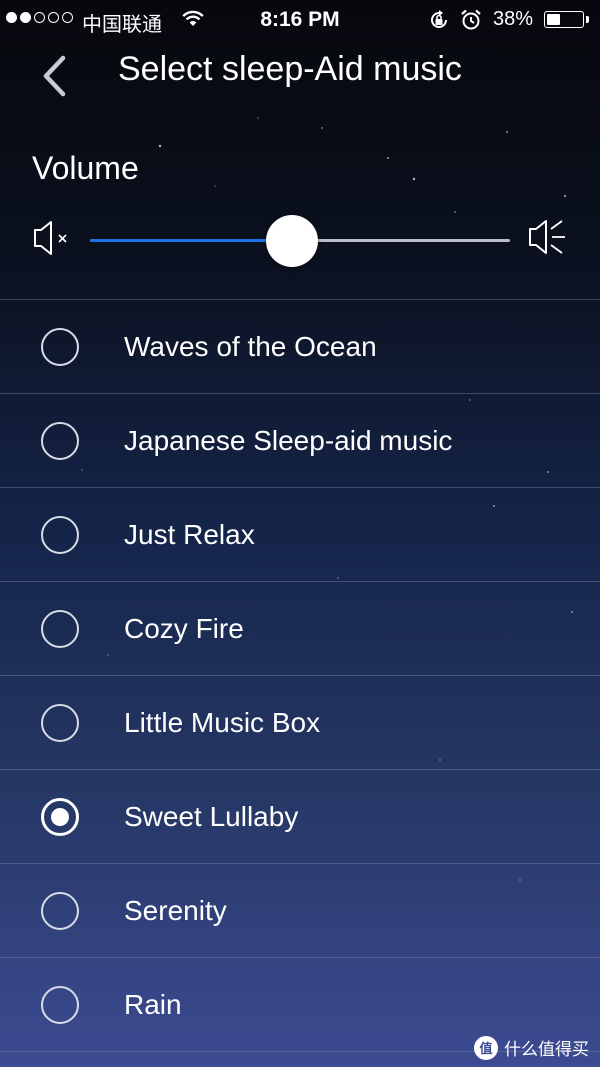  I want to click on music-option: Waves of the Ocean, so click(300, 346).